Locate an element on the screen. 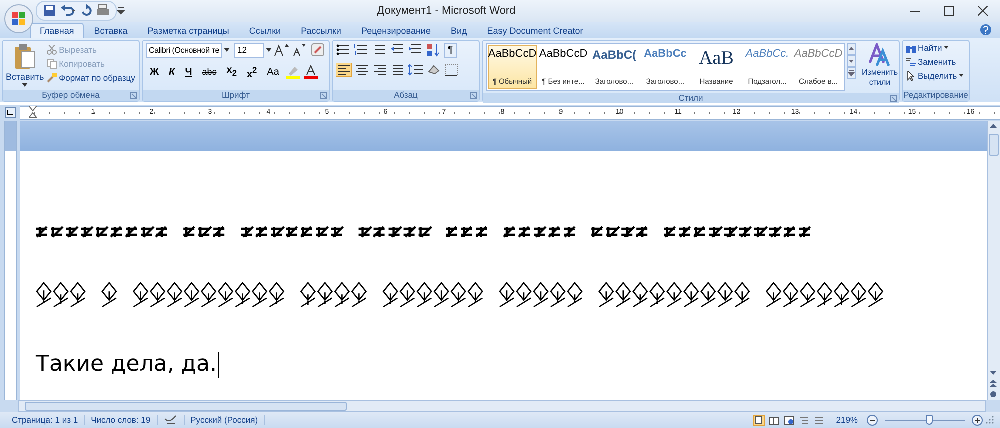  paste-button: Вставить is located at coordinates (25, 64).